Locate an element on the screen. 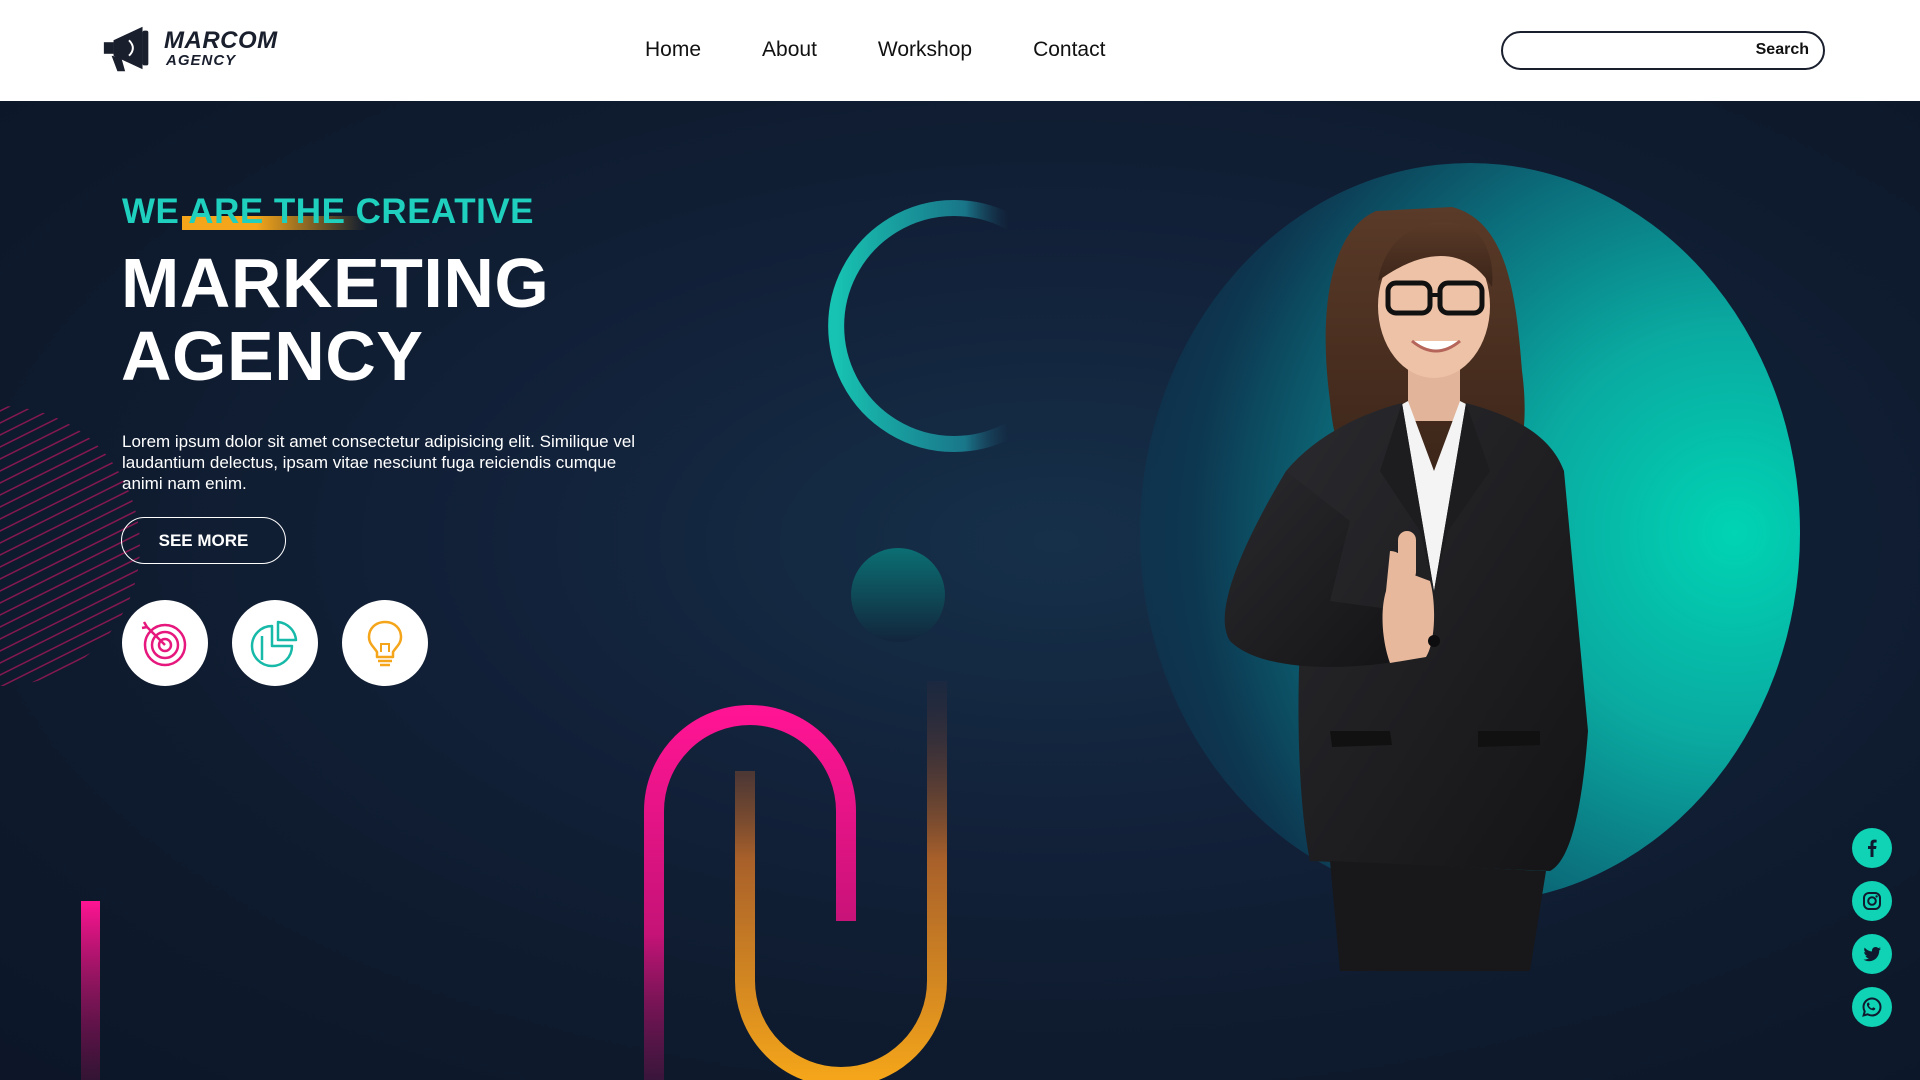 The width and height of the screenshot is (1920, 1080). stripe-pattern-decoration is located at coordinates (70, 546).